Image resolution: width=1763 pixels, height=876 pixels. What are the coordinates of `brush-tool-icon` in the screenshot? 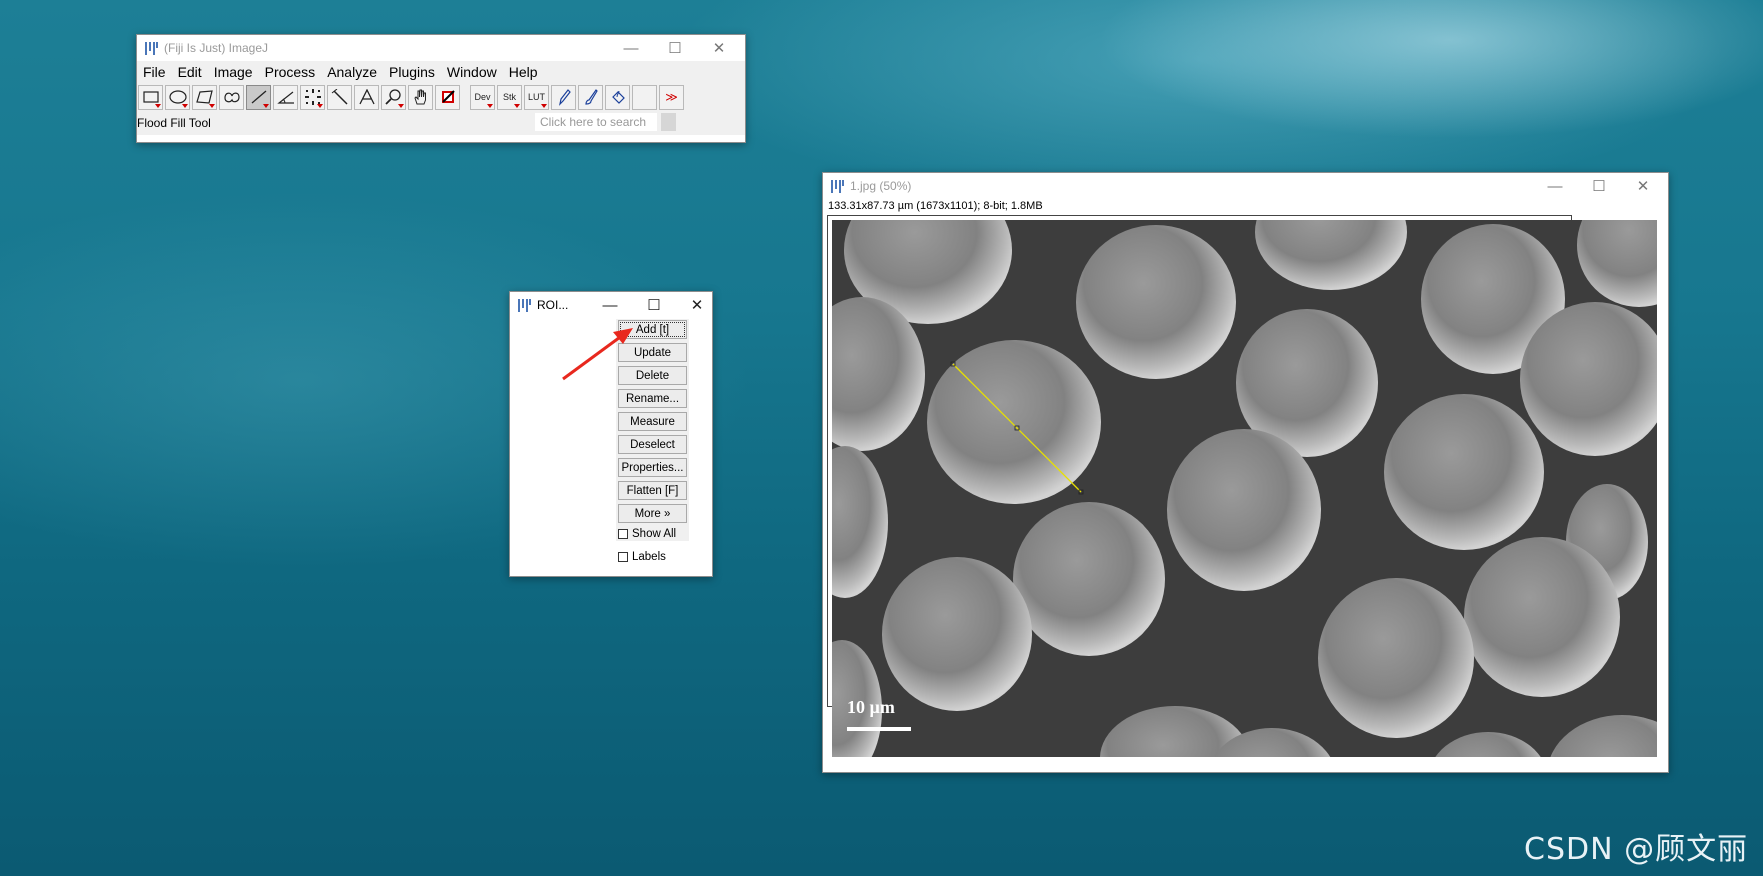 It's located at (590, 97).